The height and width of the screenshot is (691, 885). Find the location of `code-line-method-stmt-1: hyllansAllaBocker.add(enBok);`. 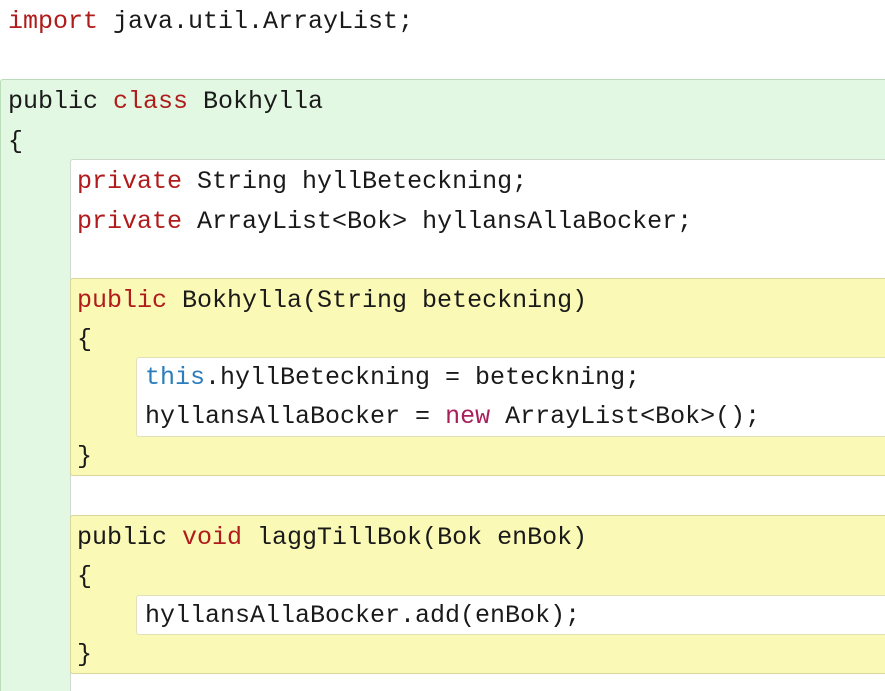

code-line-method-stmt-1: hyllansAllaBocker.add(enBok); is located at coordinates (362, 616).